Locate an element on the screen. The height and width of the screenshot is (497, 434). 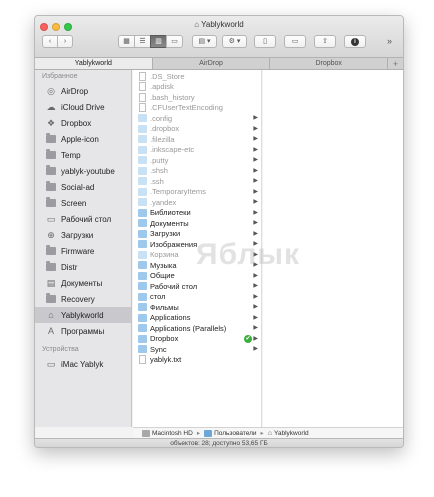
list-icon: ☰ is located at coordinates (142, 41).